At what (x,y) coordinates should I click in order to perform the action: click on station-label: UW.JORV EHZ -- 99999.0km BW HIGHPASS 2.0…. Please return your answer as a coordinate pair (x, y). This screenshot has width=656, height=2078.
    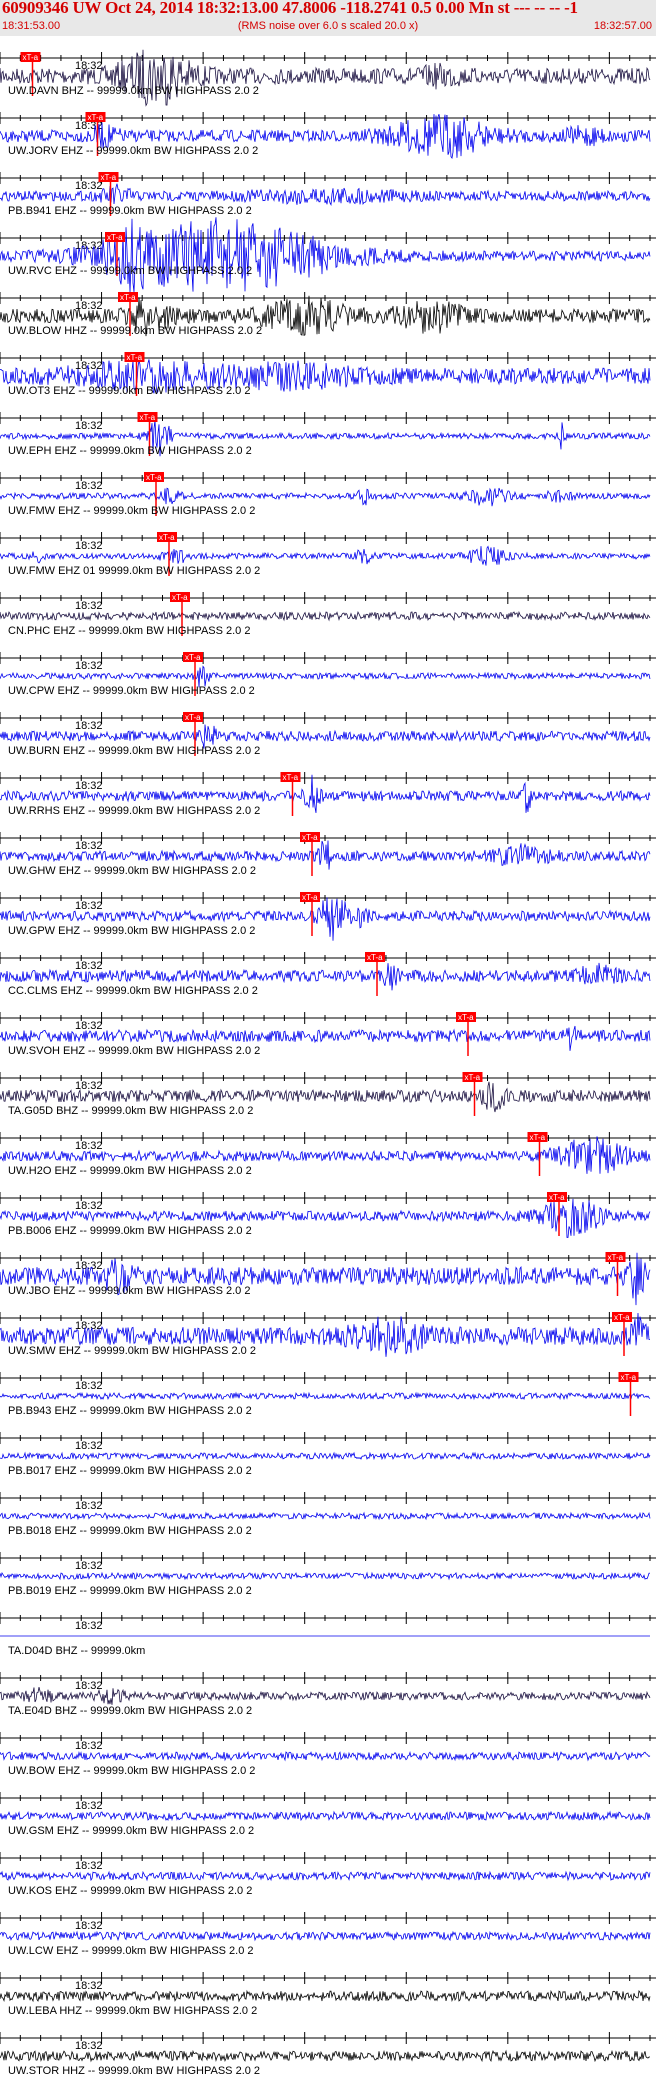
    Looking at the image, I should click on (133, 151).